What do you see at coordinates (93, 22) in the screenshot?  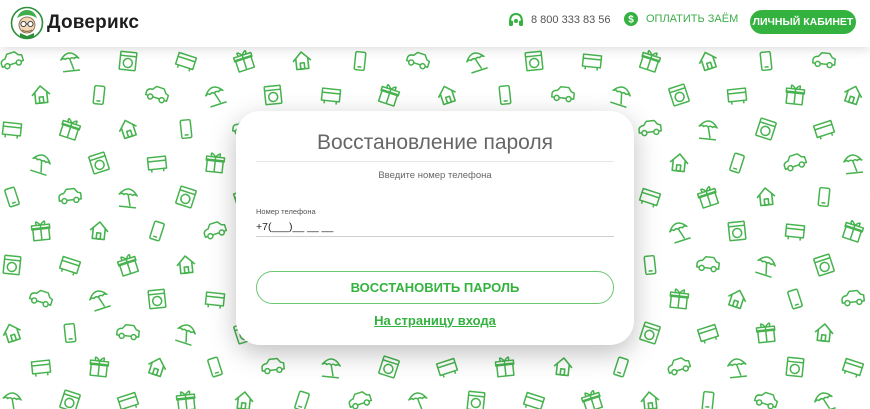 I see `logo-text: Доверикс` at bounding box center [93, 22].